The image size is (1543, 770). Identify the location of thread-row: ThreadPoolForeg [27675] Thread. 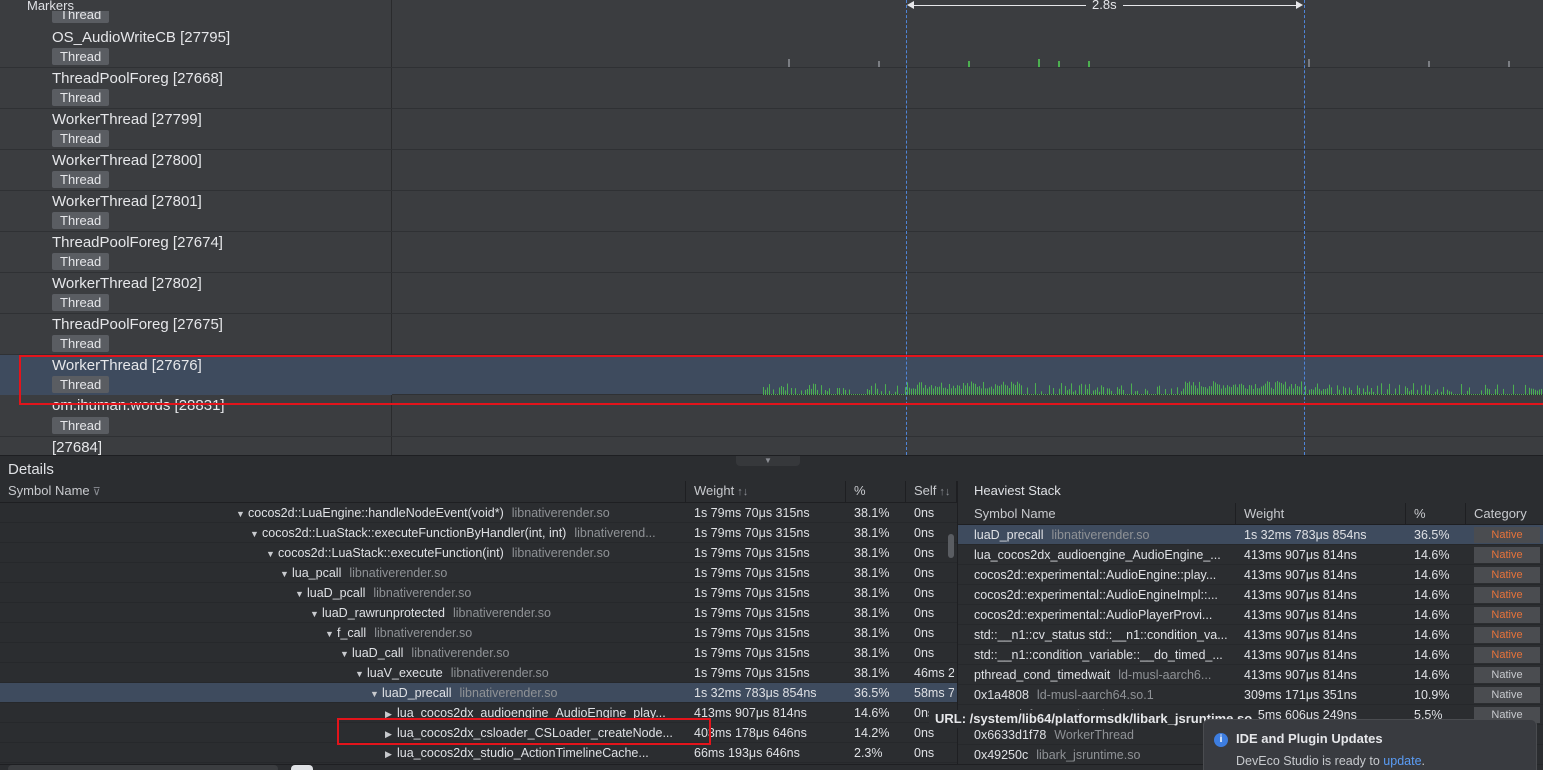
(771, 334).